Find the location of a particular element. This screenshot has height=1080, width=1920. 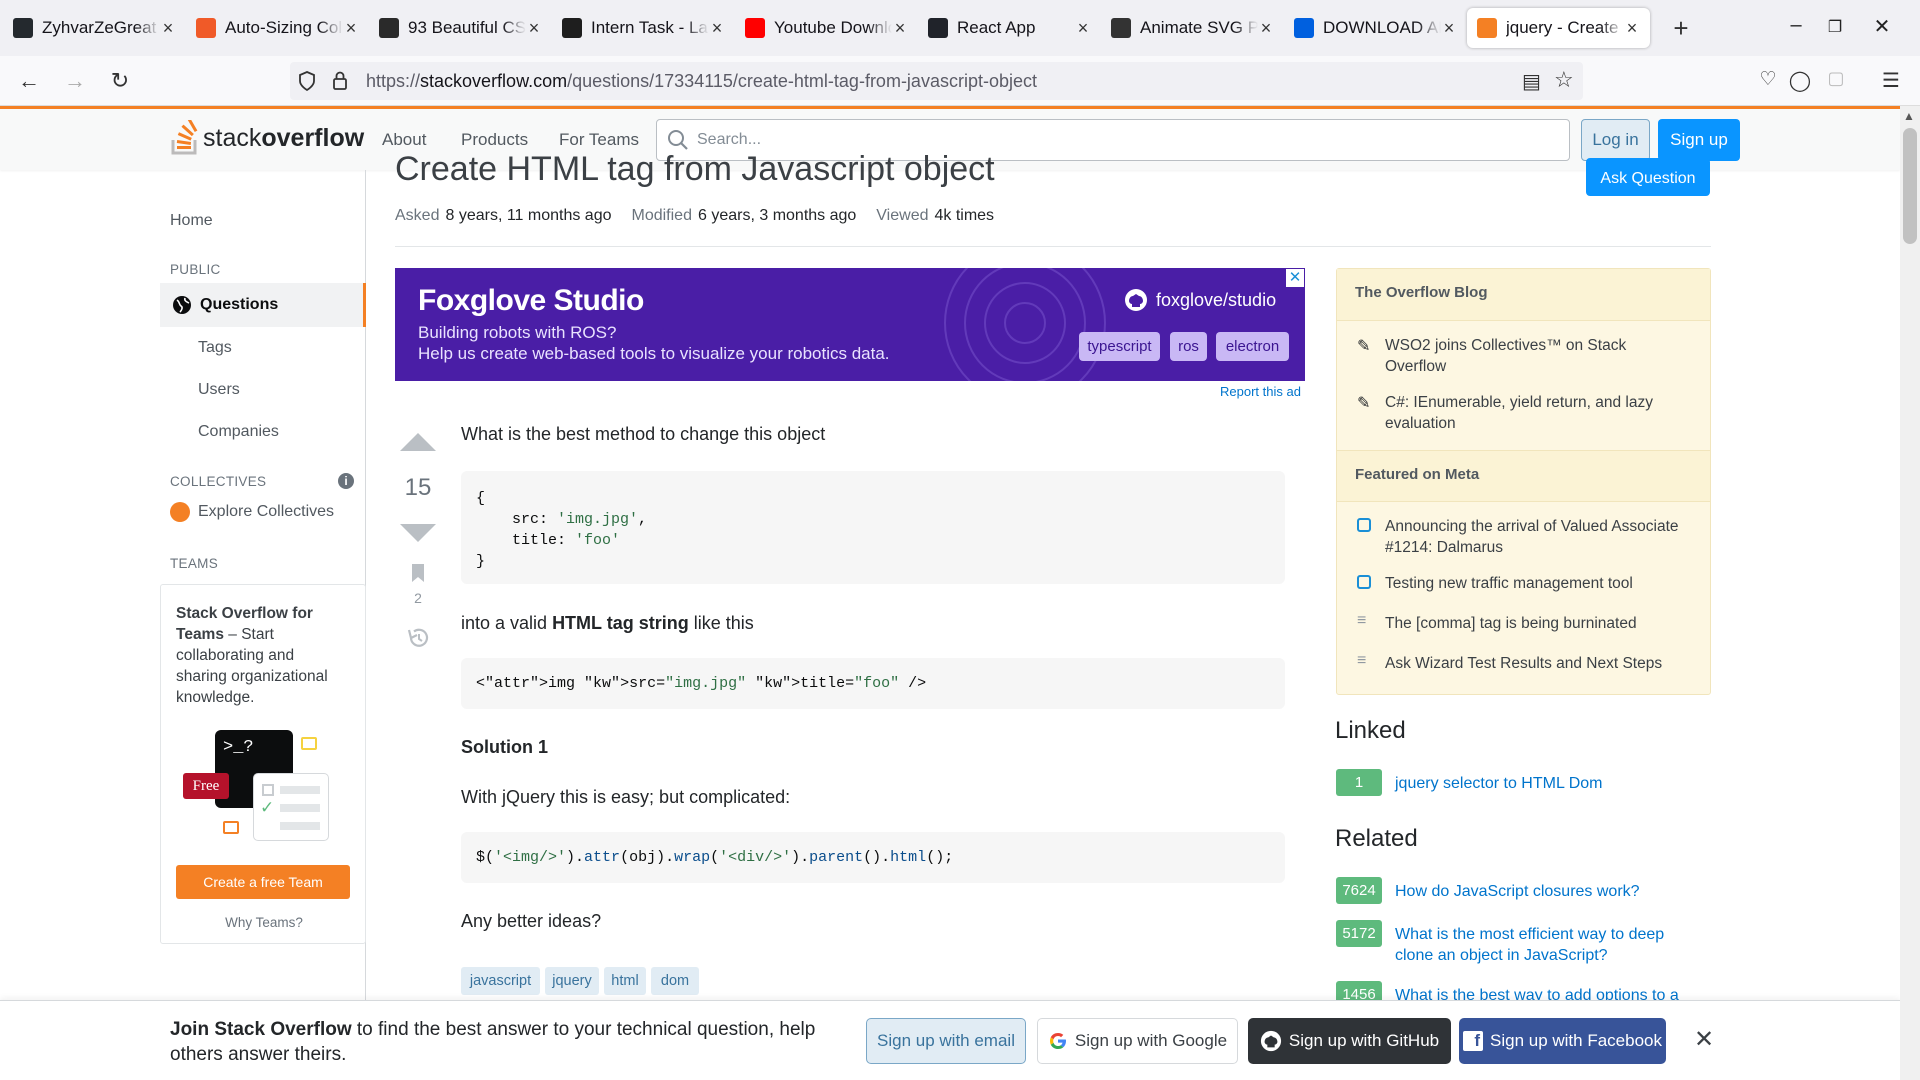

question-paragraph-2: into a valid HTML tag string like this is located at coordinates (607, 623).